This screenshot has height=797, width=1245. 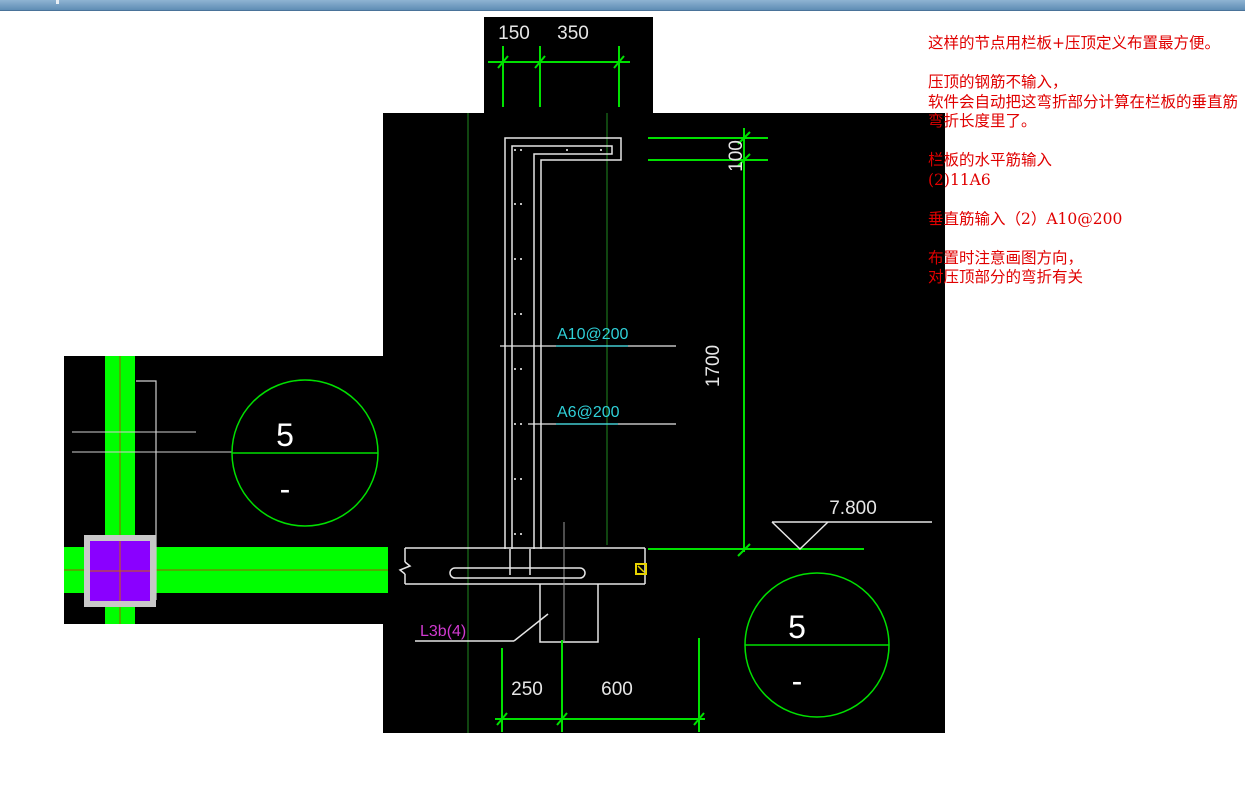 What do you see at coordinates (1074, 43) in the screenshot?
I see `note-line: 这样的节点用栏板+压顶定义布置最方便。` at bounding box center [1074, 43].